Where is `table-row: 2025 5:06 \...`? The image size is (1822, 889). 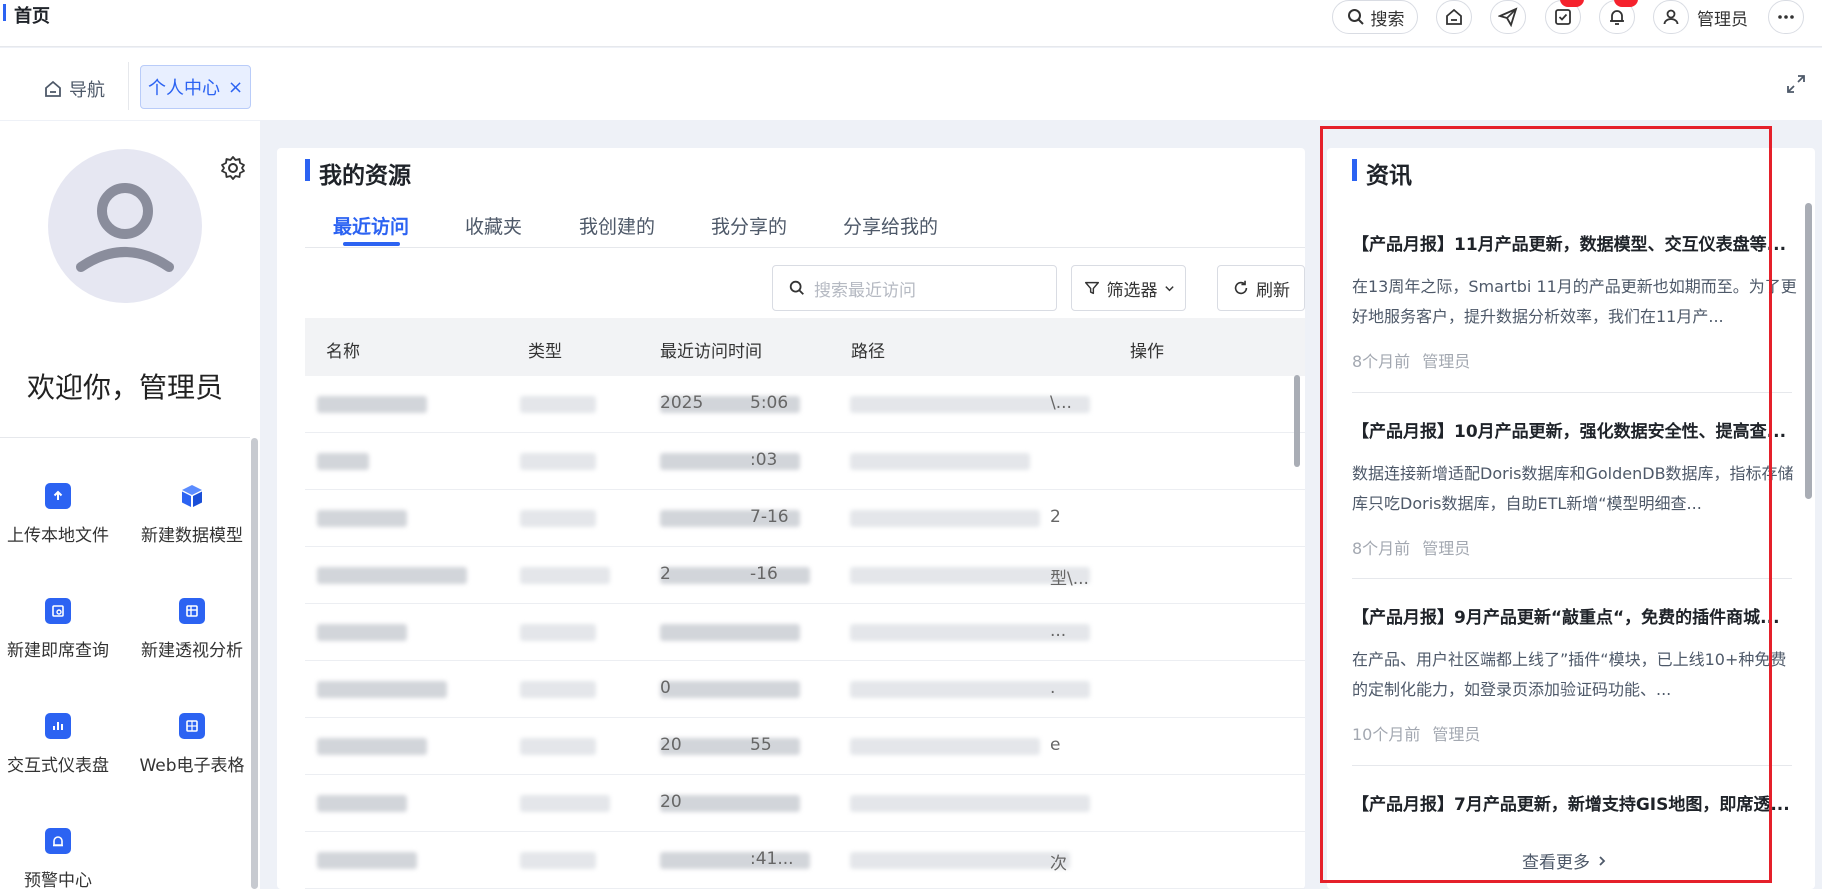 table-row: 2025 5:06 \... is located at coordinates (805, 404).